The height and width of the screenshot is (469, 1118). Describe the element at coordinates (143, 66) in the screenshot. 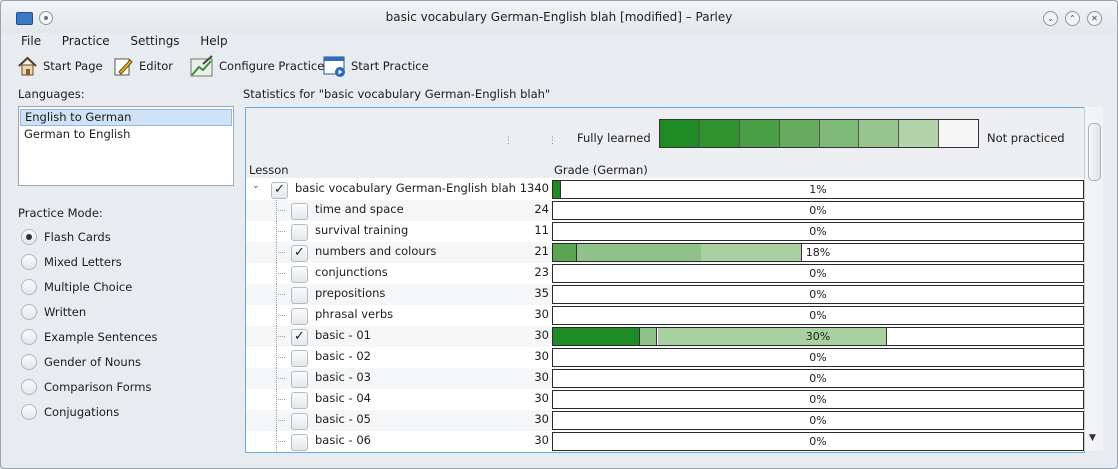

I see `editor-button: Editor` at that location.